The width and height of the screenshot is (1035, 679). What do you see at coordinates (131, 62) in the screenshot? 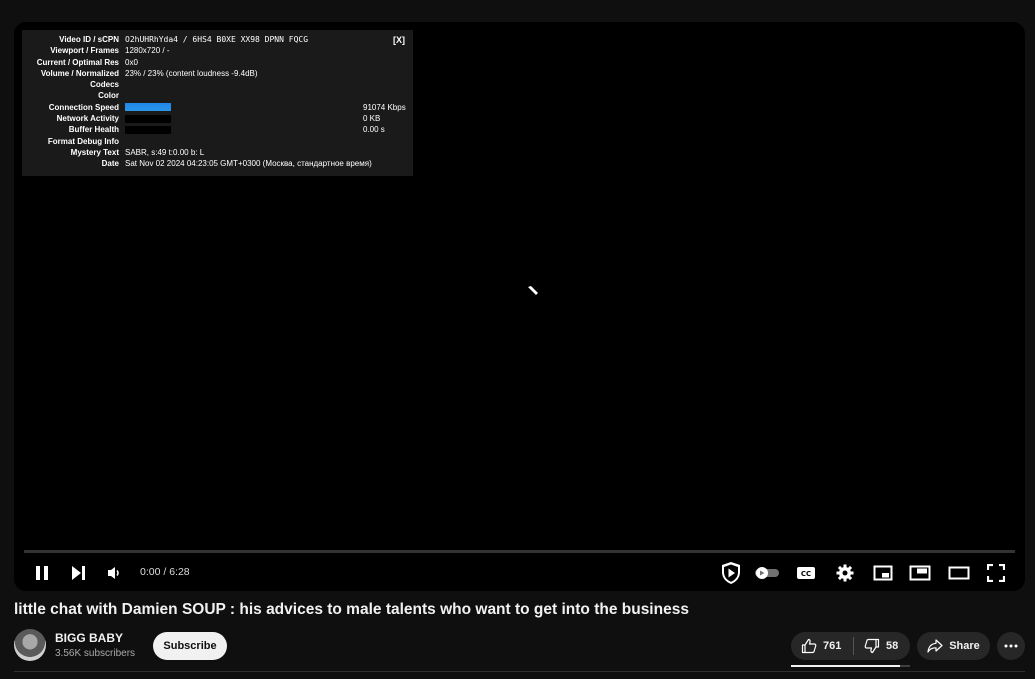
I see `stats-value: 0x0` at bounding box center [131, 62].